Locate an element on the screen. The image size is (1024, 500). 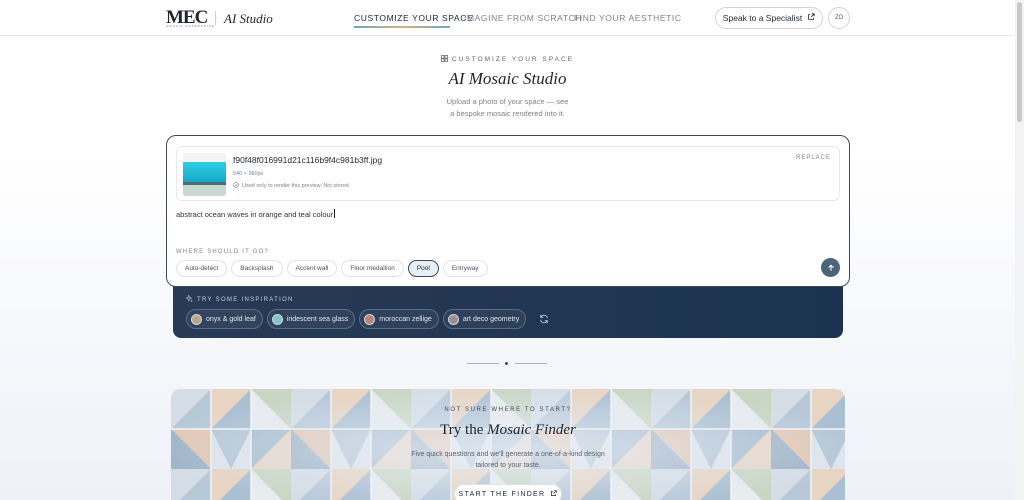
speak-to-specialist-button: Speak to a Specialist is located at coordinates (769, 18).